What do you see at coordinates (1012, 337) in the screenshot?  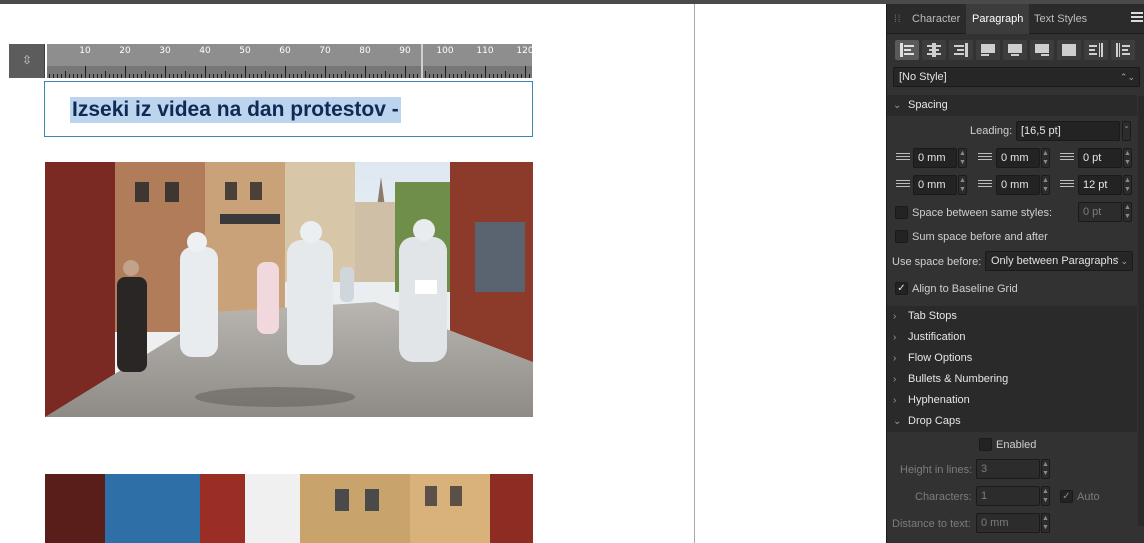 I see `section-justification: › Justification` at bounding box center [1012, 337].